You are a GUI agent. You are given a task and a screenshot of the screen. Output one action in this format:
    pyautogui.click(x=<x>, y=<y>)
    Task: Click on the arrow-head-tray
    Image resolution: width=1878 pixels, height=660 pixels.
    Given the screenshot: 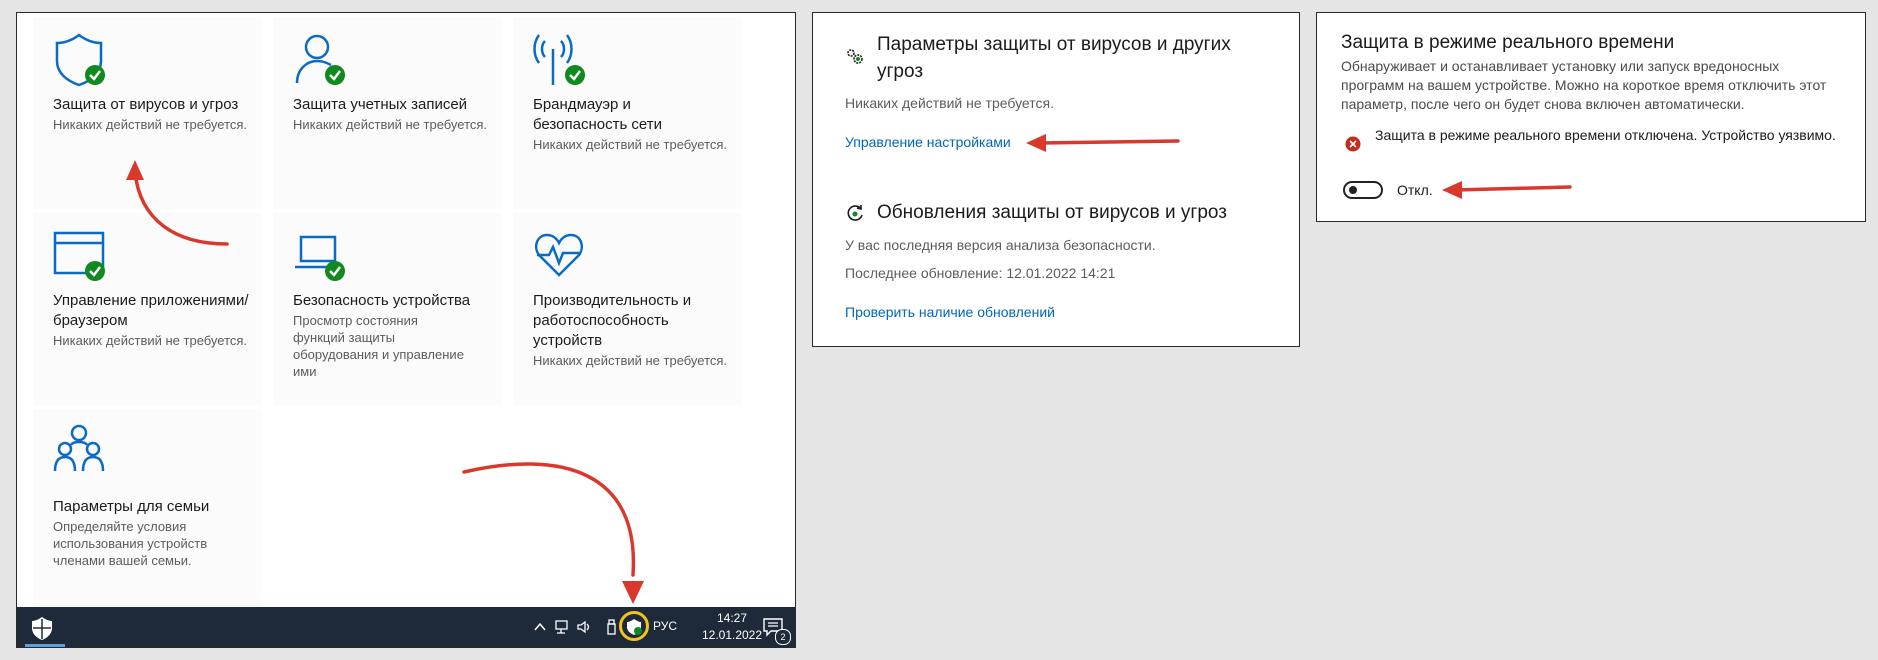 What is the action you would take?
    pyautogui.click(x=633, y=592)
    